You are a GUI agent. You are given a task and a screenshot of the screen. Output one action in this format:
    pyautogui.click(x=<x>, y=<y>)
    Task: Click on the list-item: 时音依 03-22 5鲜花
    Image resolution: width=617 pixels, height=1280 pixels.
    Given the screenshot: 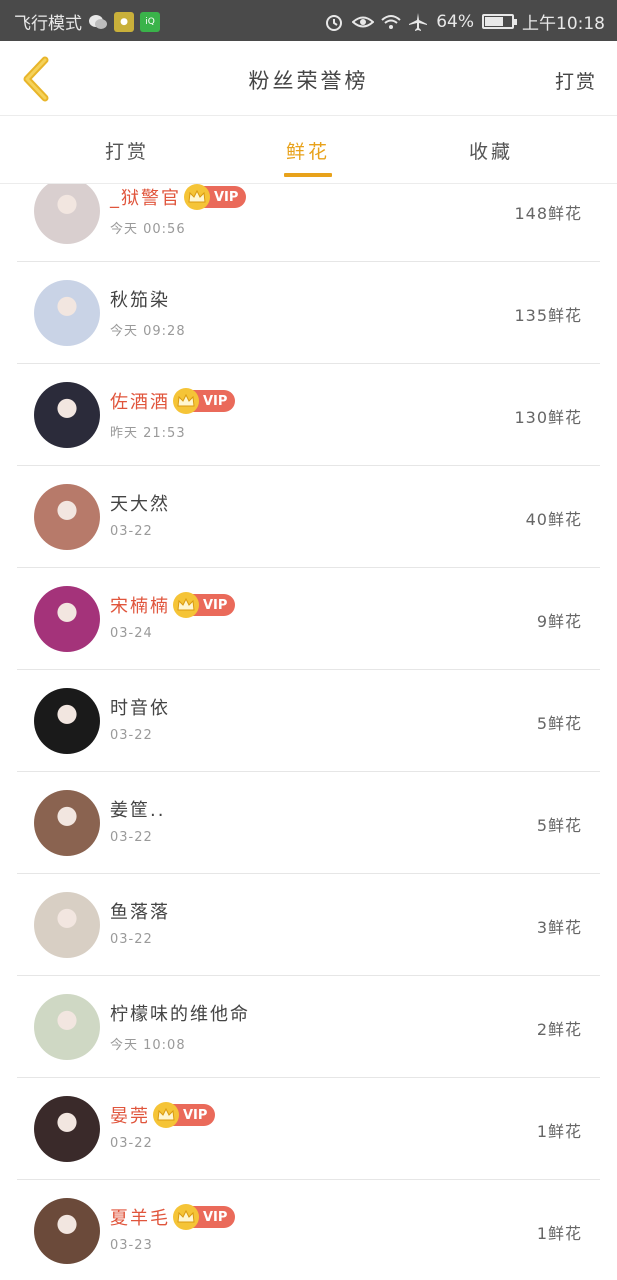 What is the action you would take?
    pyautogui.click(x=308, y=721)
    